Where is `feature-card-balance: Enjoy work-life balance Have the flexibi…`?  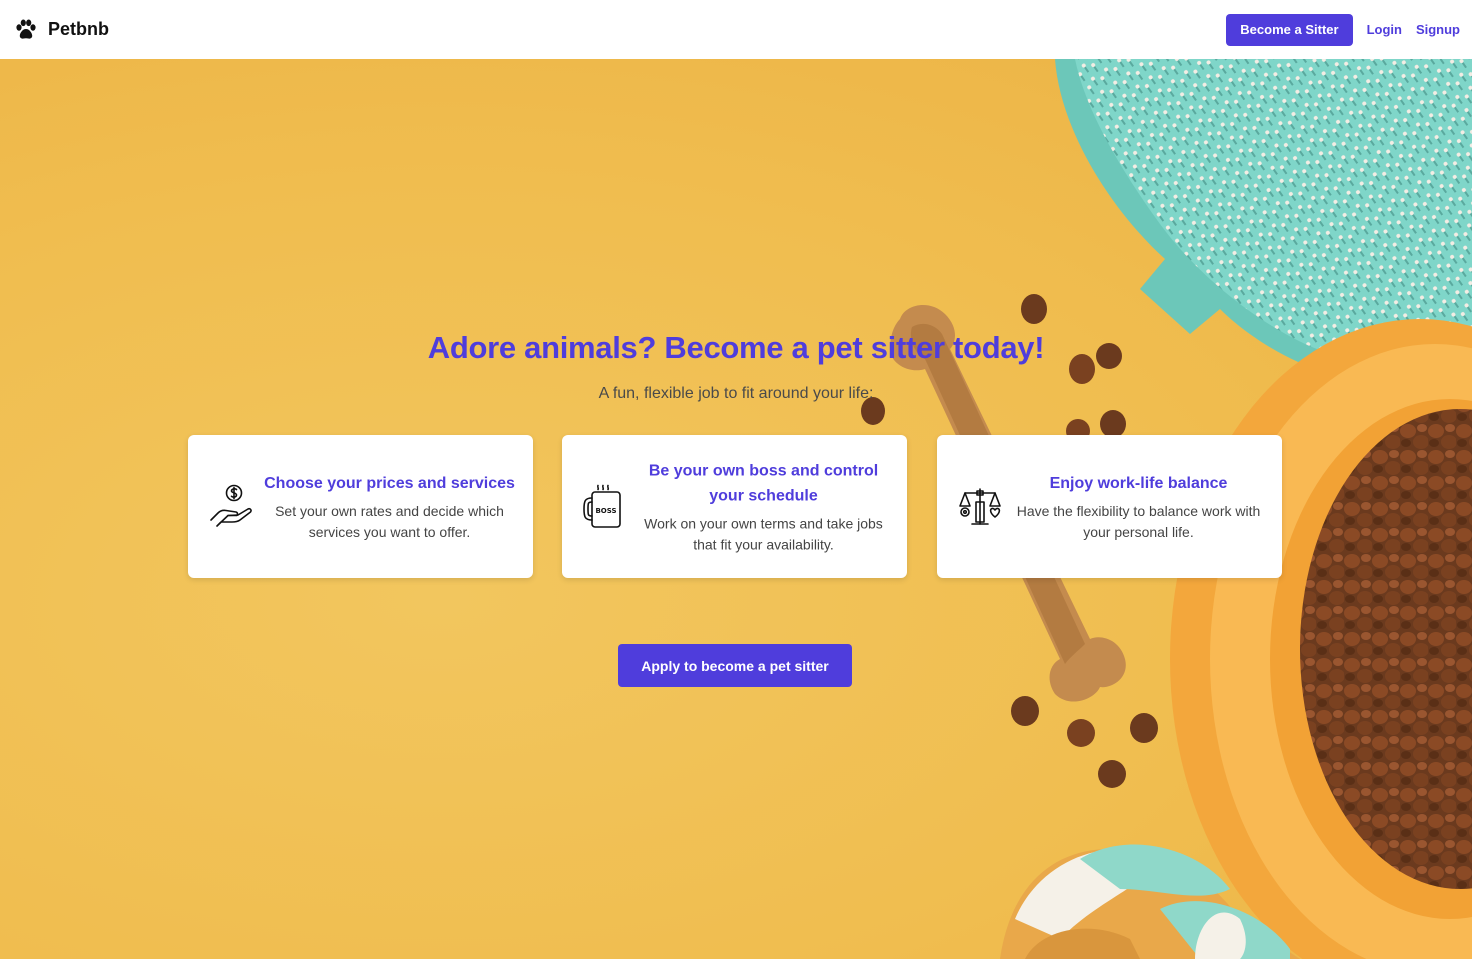
feature-card-balance: Enjoy work-life balance Have the flexibi… is located at coordinates (1109, 506).